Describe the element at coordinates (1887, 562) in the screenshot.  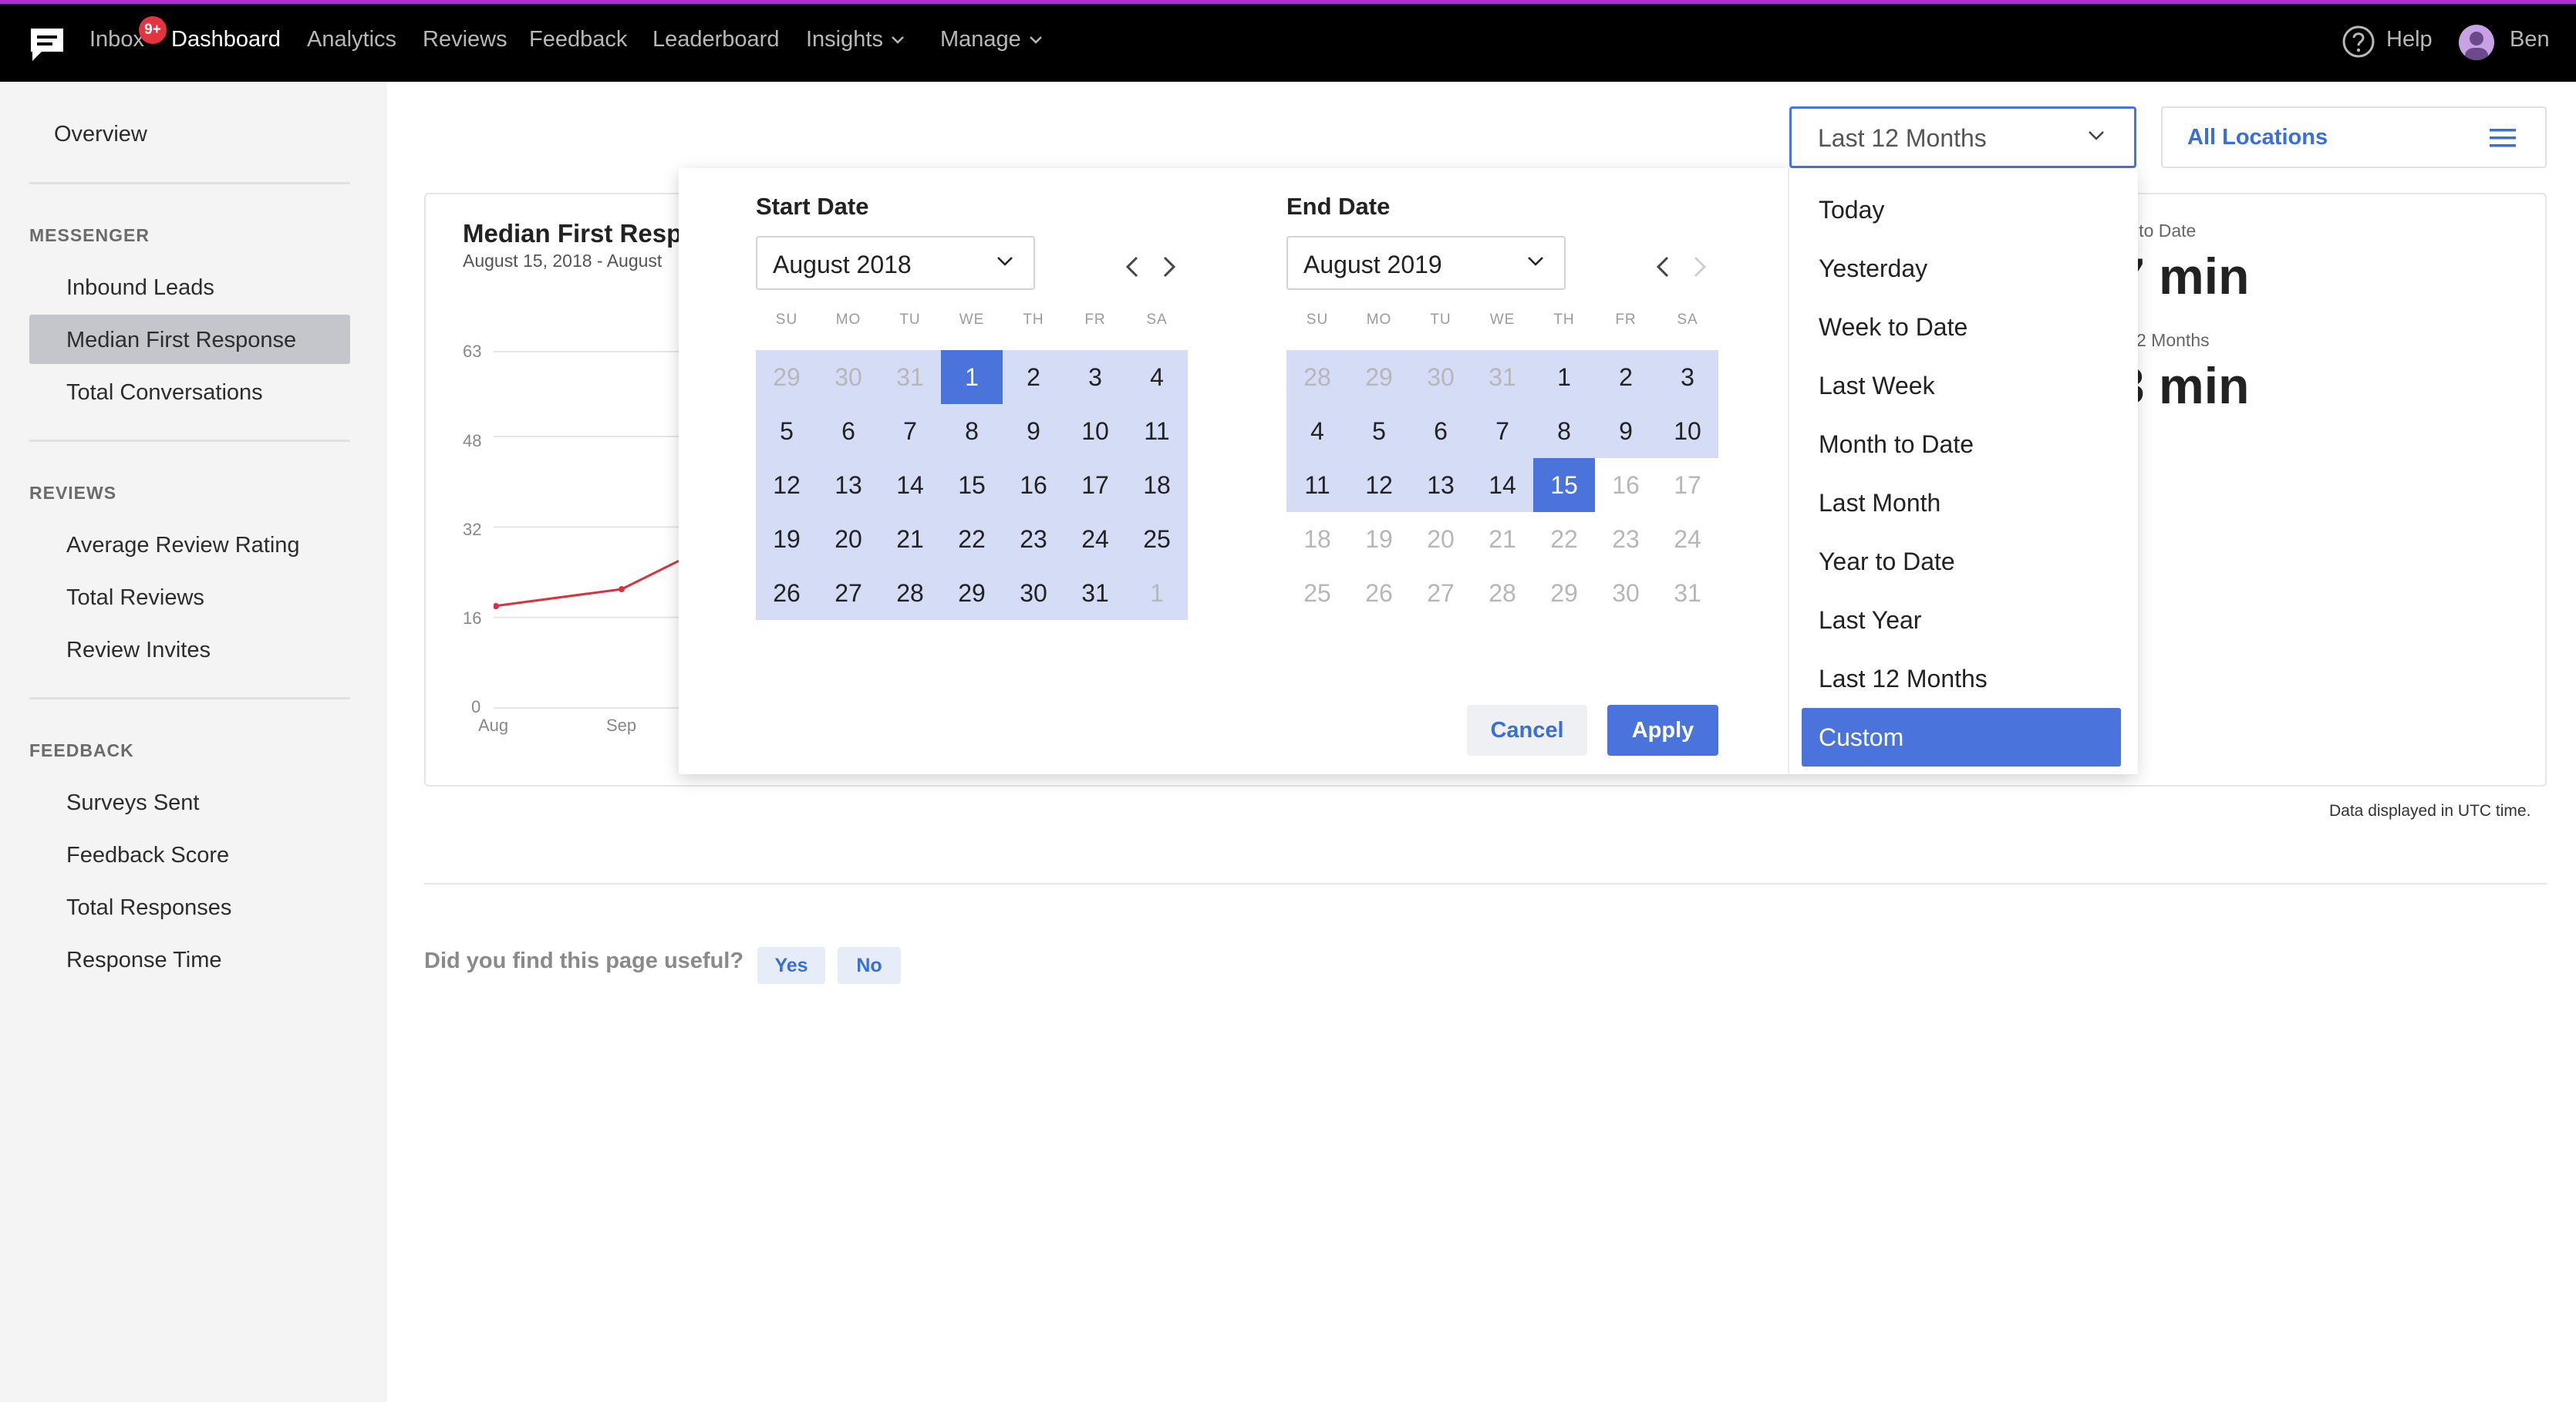
I see `preset-year-to-date: Year to Date` at that location.